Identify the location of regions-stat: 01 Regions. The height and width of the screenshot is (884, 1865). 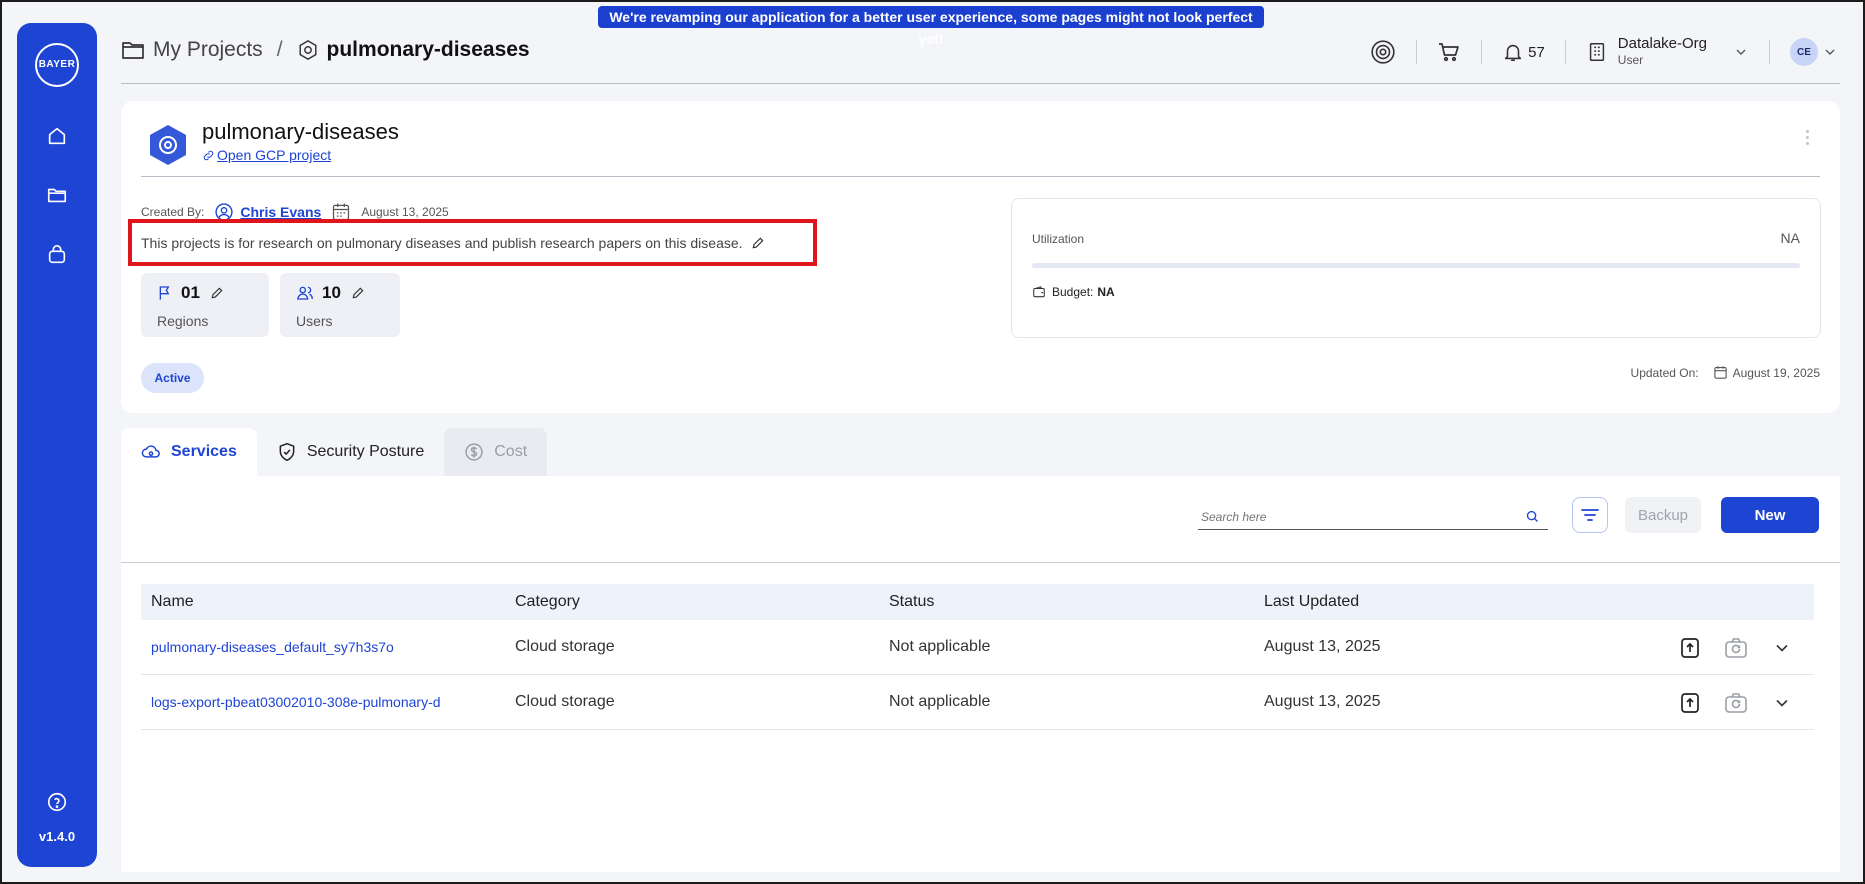
(205, 305).